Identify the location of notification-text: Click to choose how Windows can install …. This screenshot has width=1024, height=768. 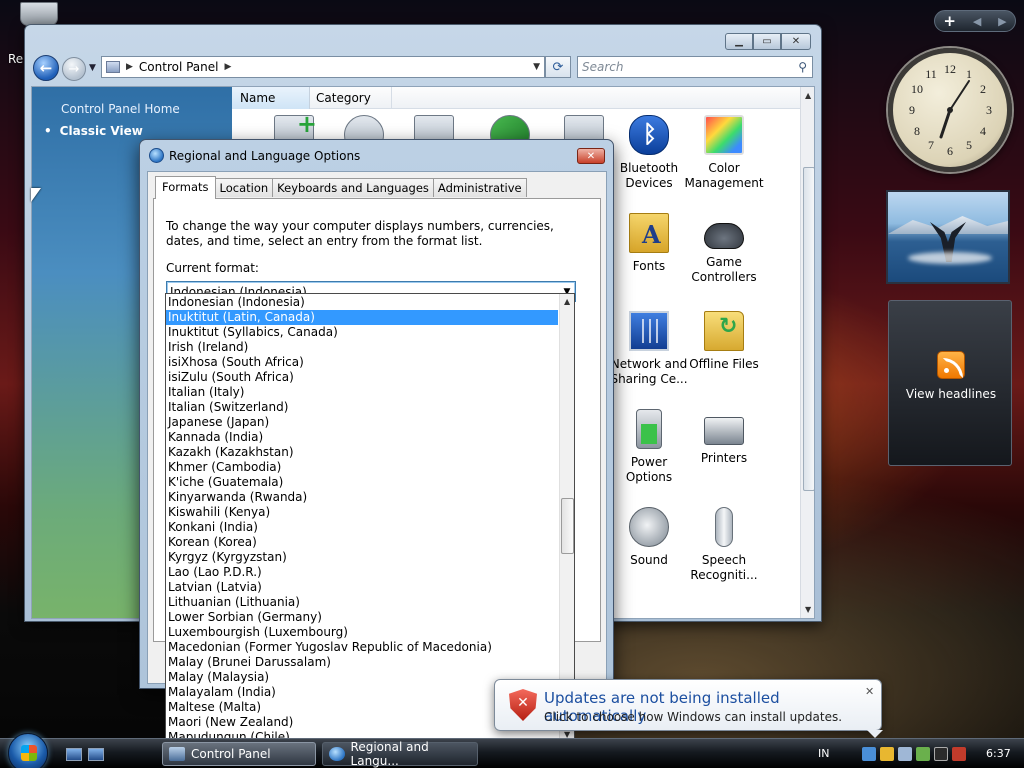
(693, 717).